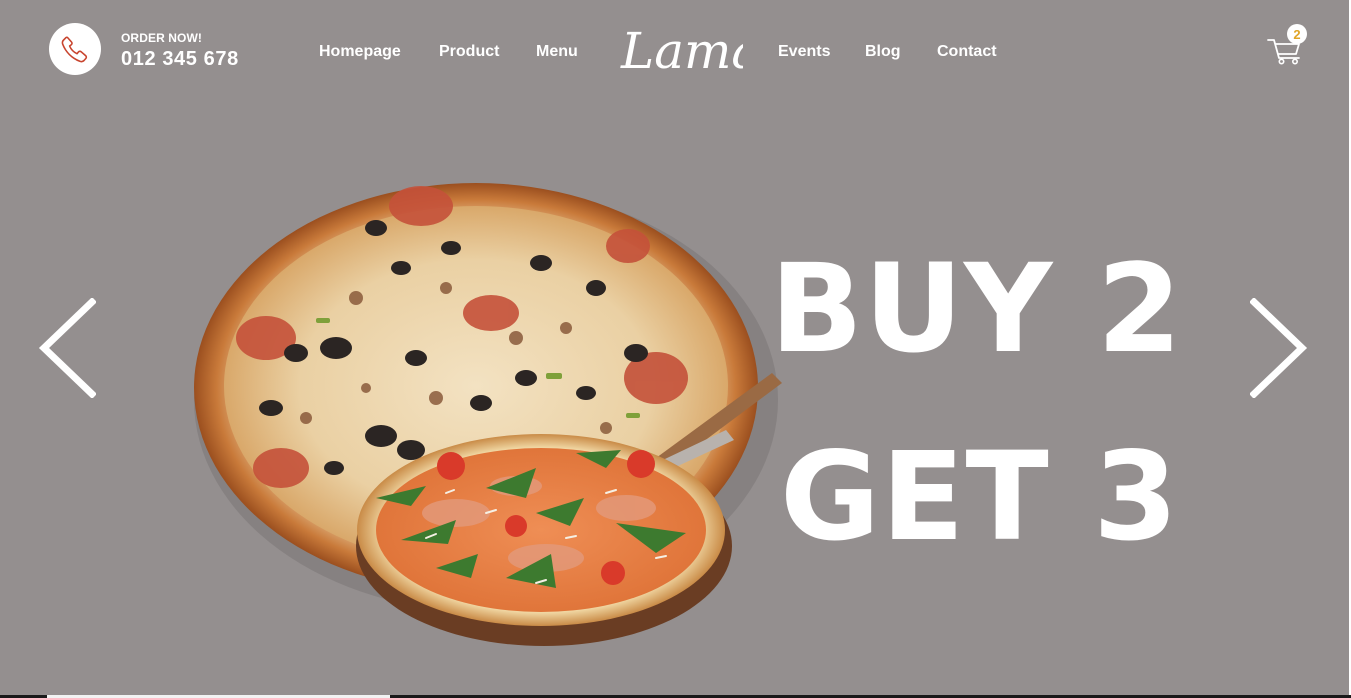  I want to click on phone-icon, so click(74, 49).